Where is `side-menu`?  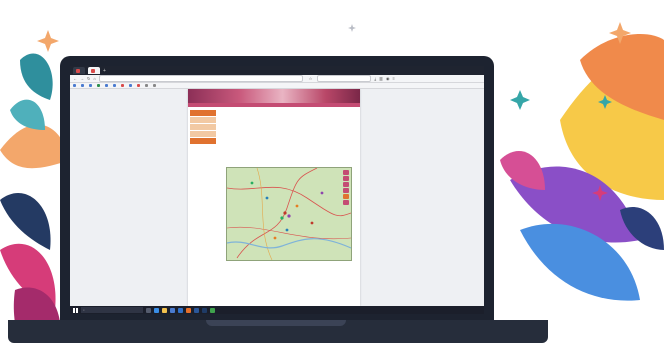 side-menu is located at coordinates (203, 127).